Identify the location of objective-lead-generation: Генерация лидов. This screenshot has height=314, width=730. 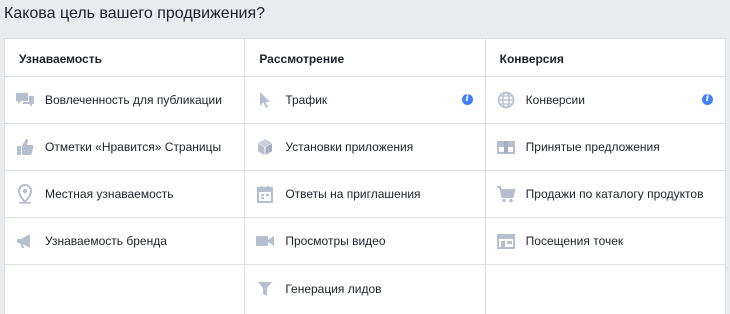
(364, 288).